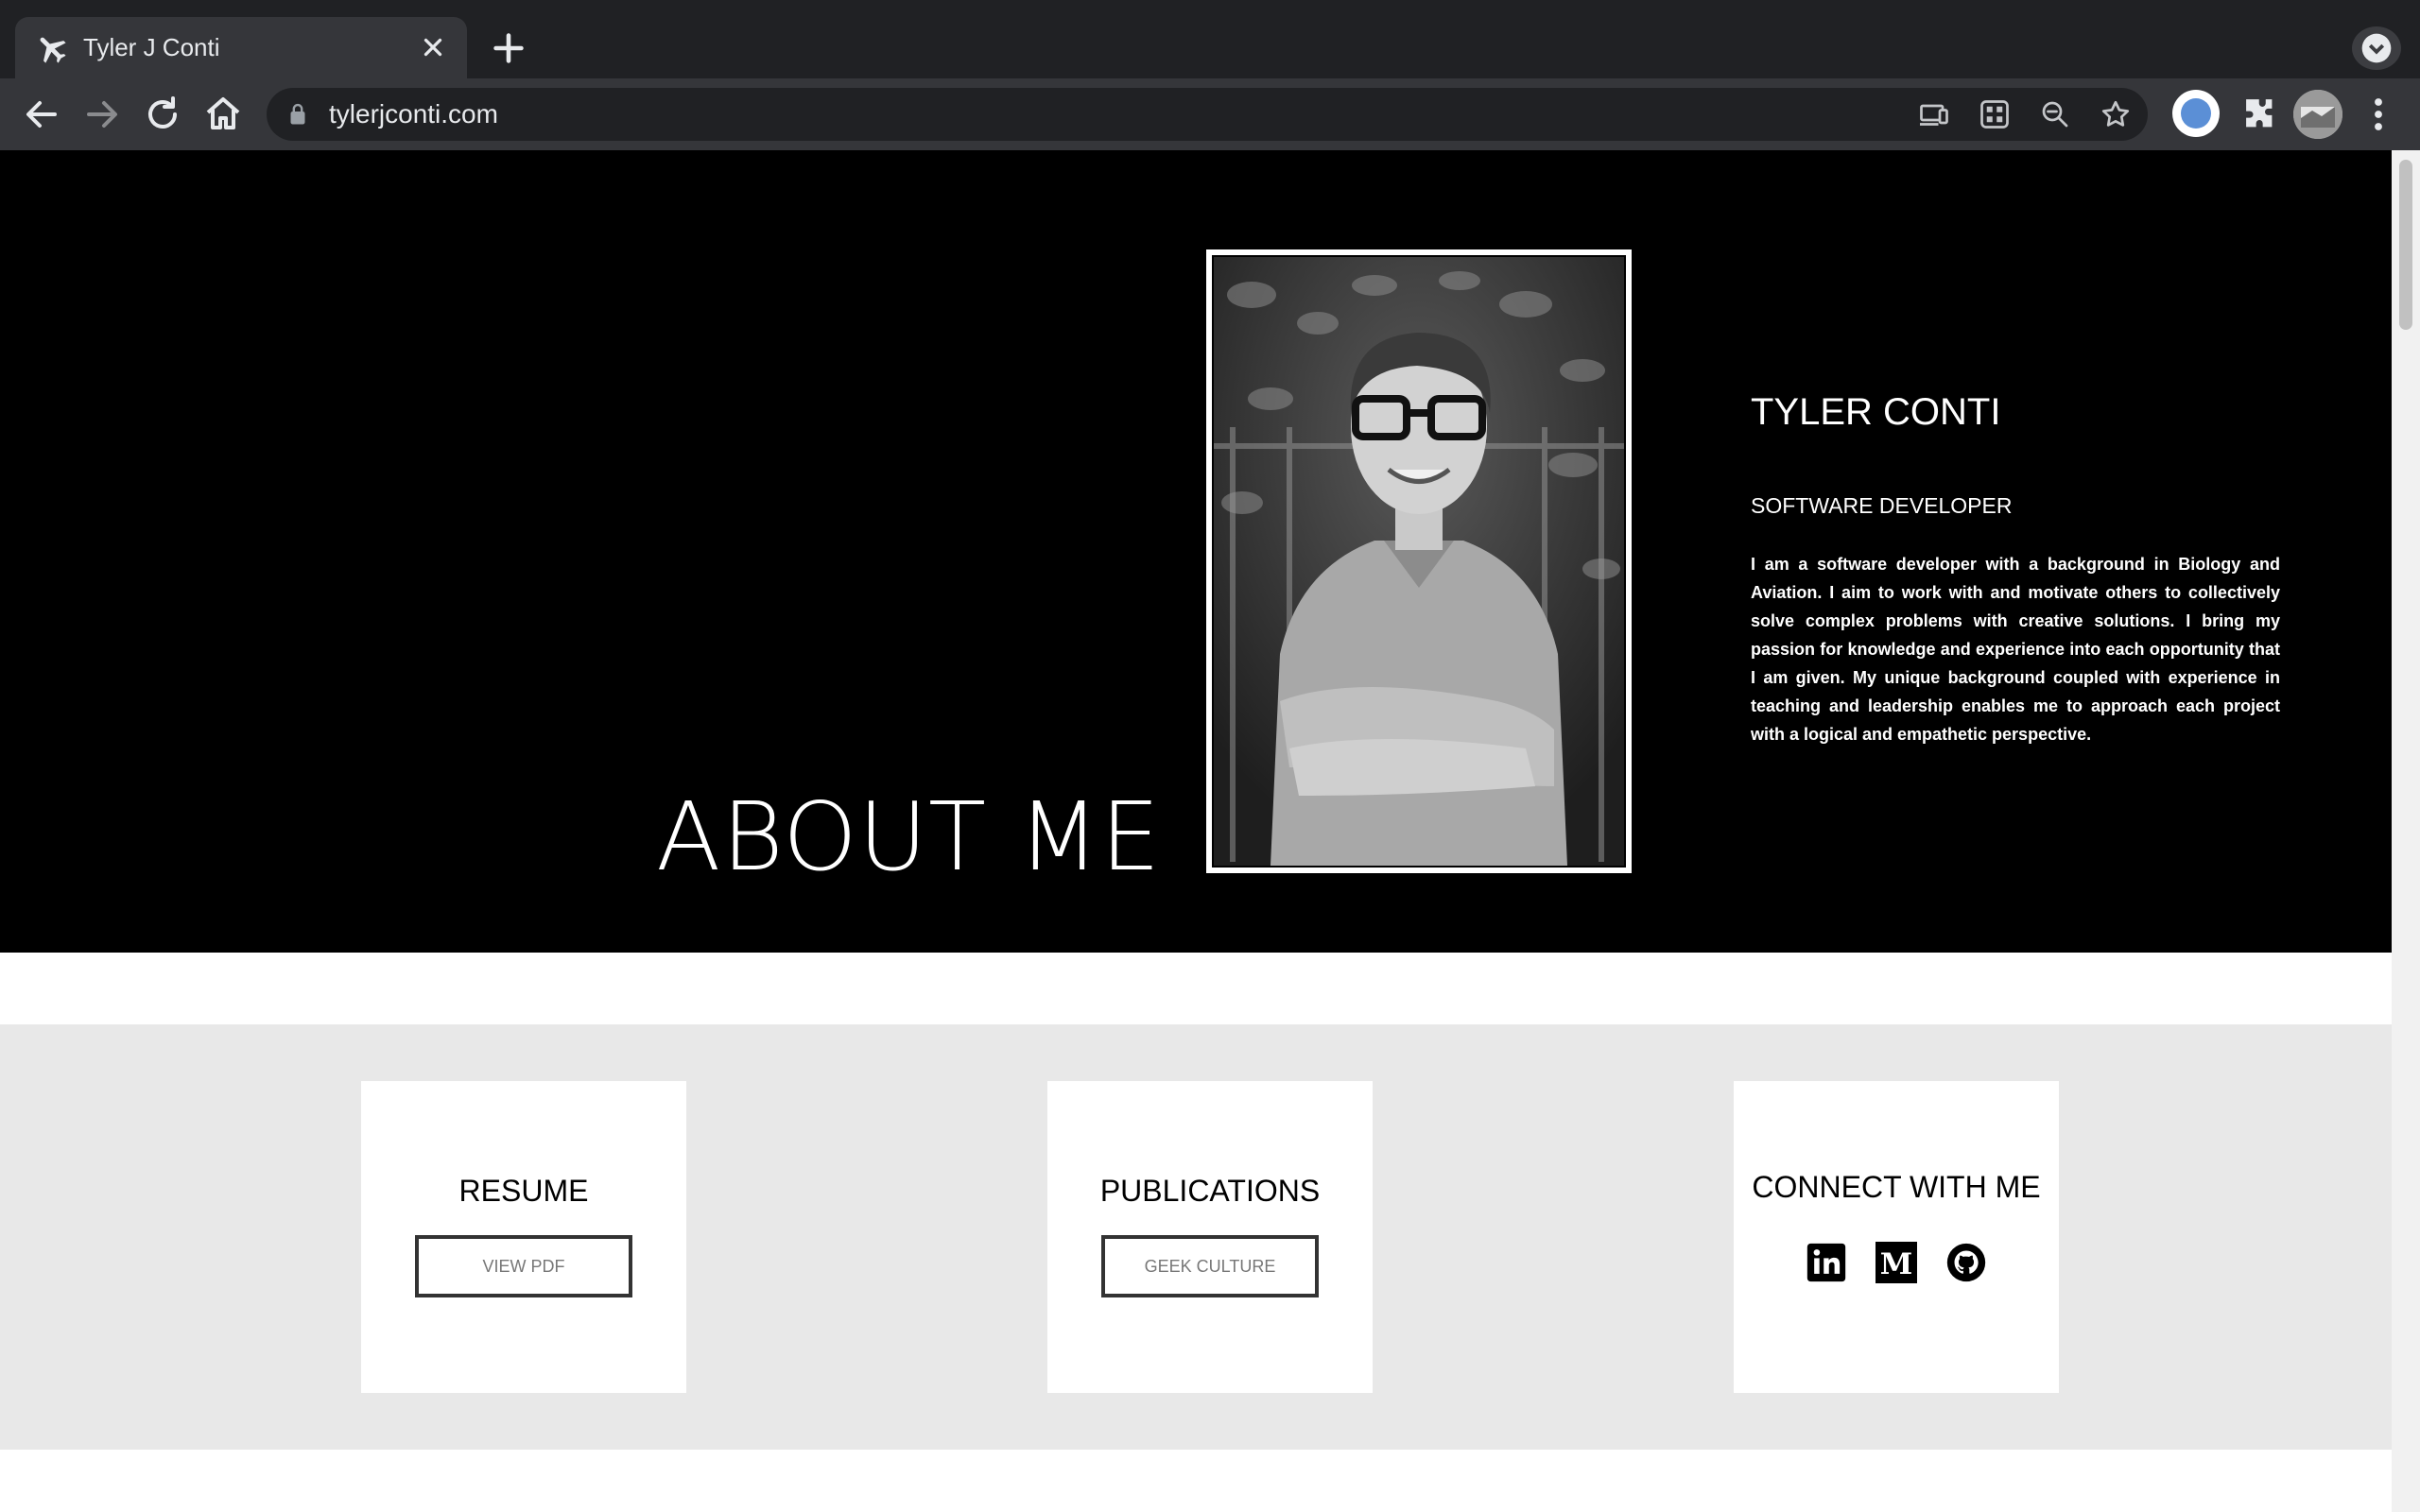 The height and width of the screenshot is (1512, 2420). What do you see at coordinates (1882, 505) in the screenshot?
I see `person-role: SOFTWARE DEVELOPER` at bounding box center [1882, 505].